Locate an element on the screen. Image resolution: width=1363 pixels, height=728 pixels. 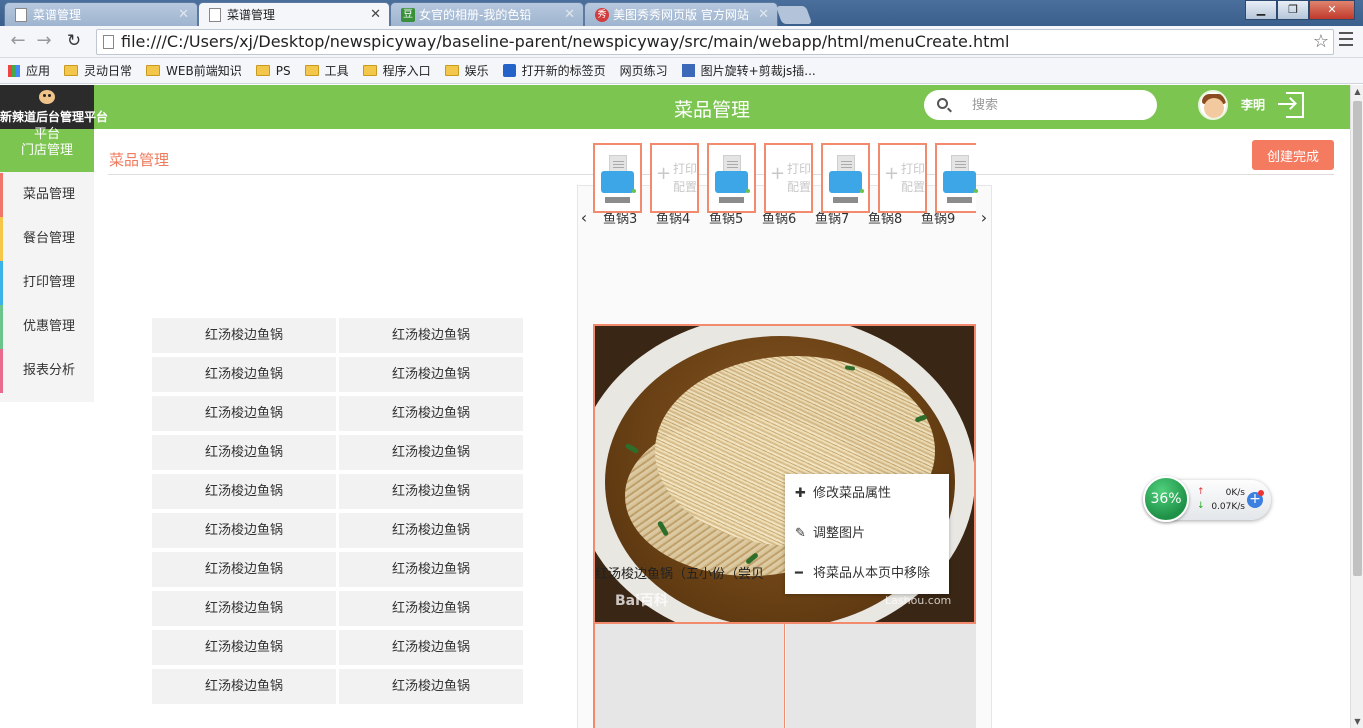
search-input is located at coordinates (1057, 105).